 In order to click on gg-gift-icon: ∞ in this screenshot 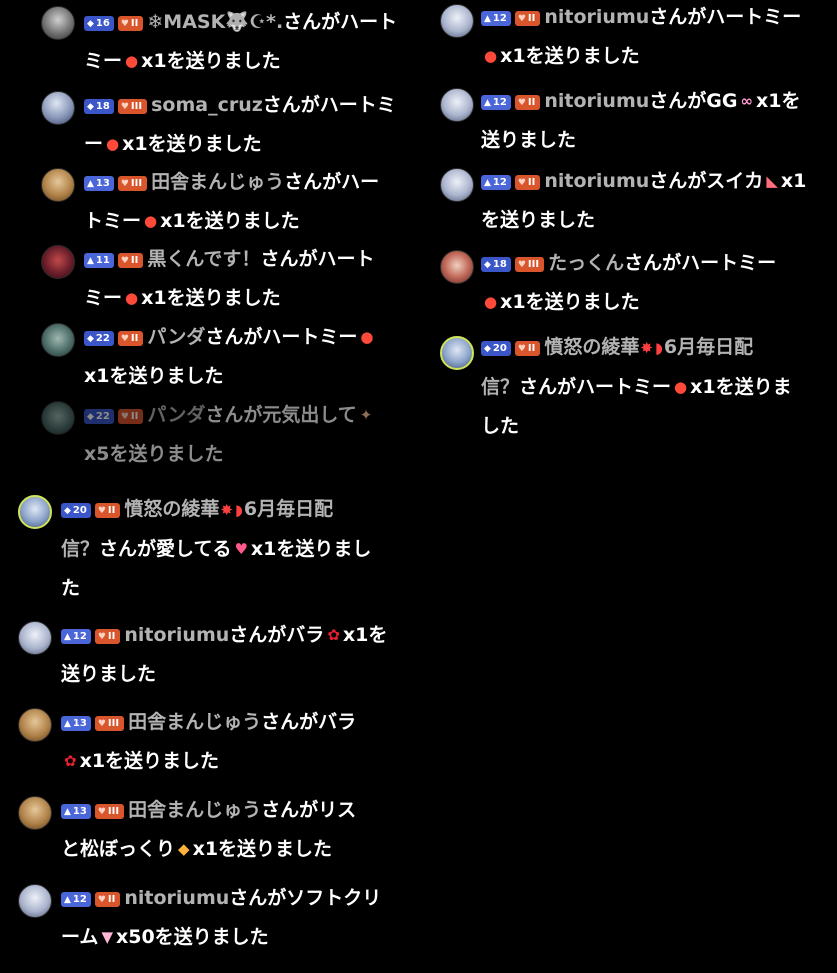, I will do `click(747, 101)`.